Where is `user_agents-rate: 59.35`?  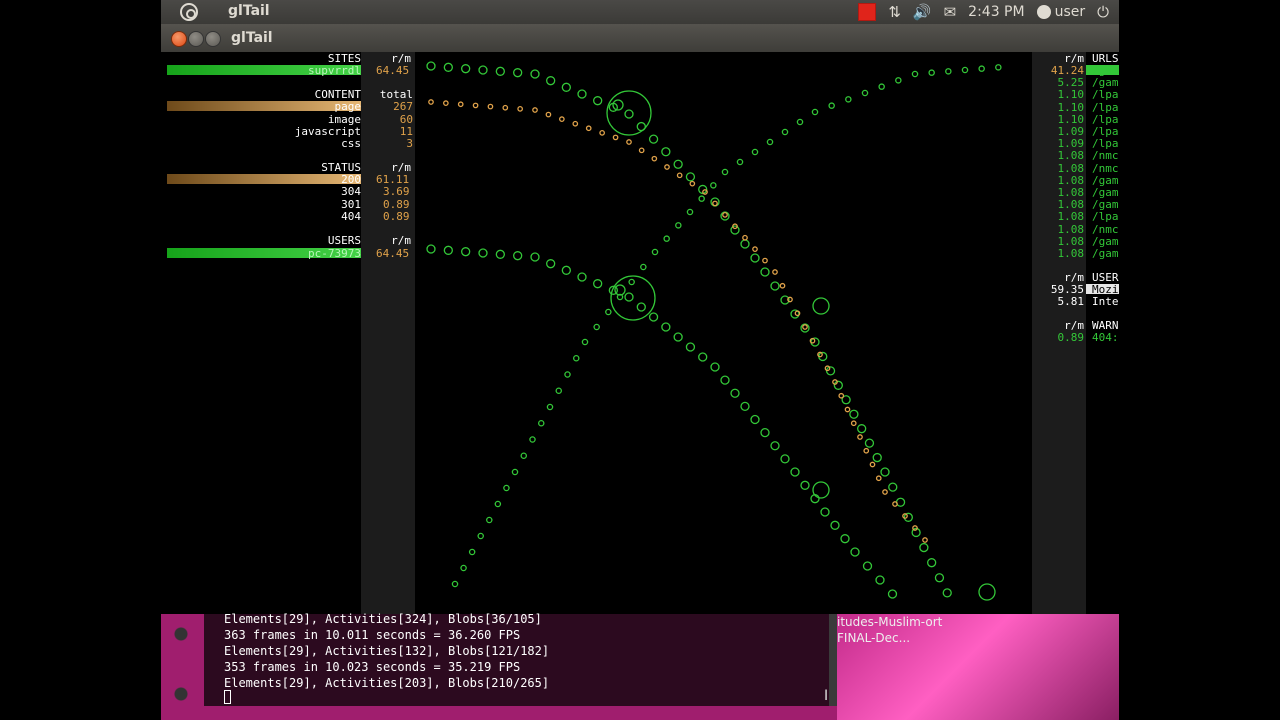 user_agents-rate: 59.35 is located at coordinates (1067, 289).